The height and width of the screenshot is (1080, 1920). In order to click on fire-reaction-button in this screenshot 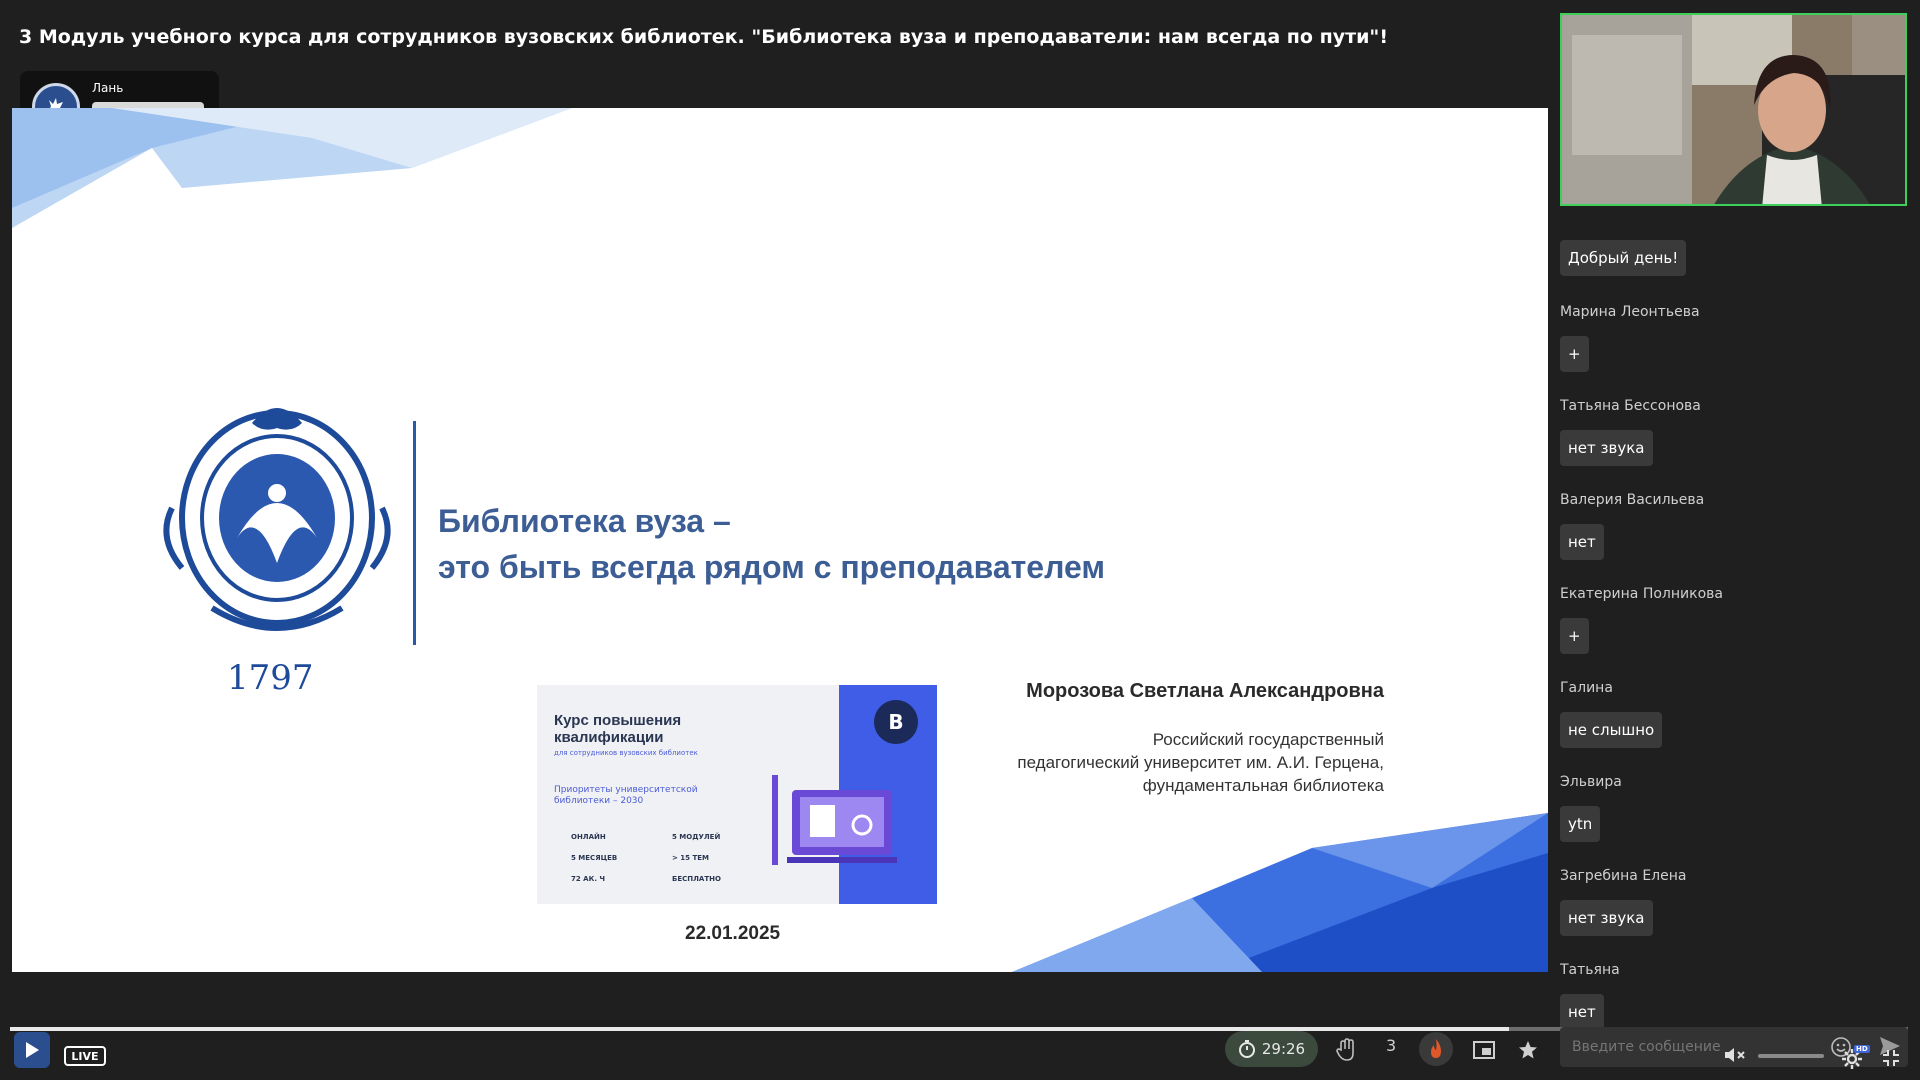, I will do `click(1436, 1049)`.